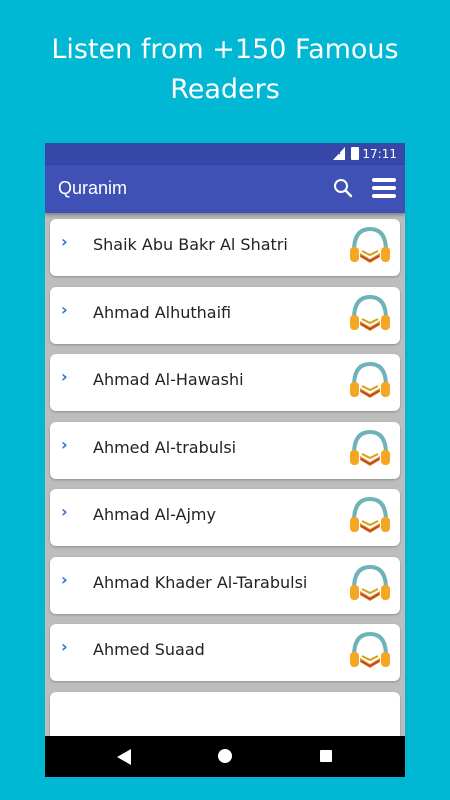 The width and height of the screenshot is (450, 800). Describe the element at coordinates (384, 189) in the screenshot. I see `hamburger-menu-icon` at that location.